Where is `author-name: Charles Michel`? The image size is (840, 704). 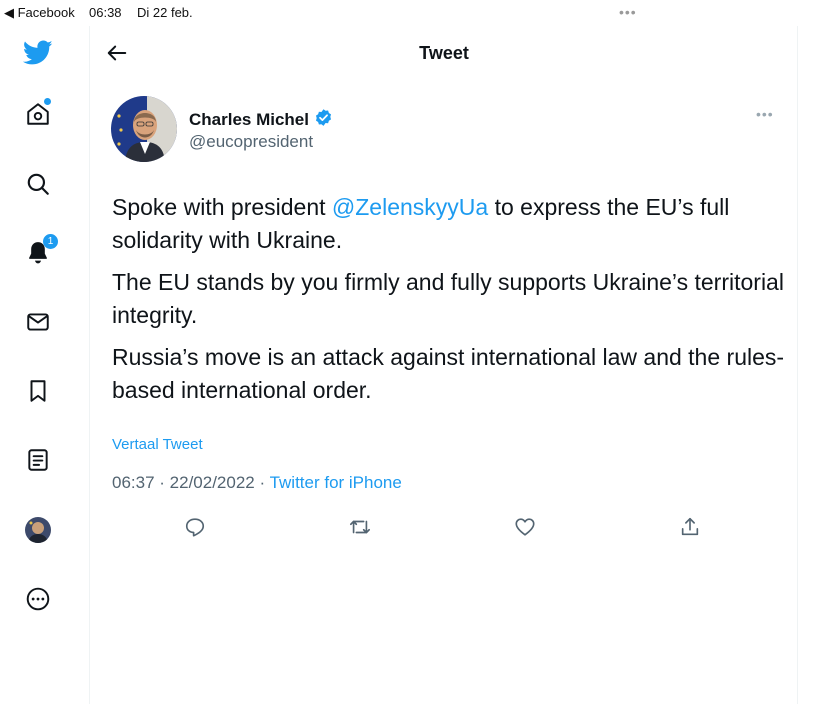 author-name: Charles Michel is located at coordinates (261, 120).